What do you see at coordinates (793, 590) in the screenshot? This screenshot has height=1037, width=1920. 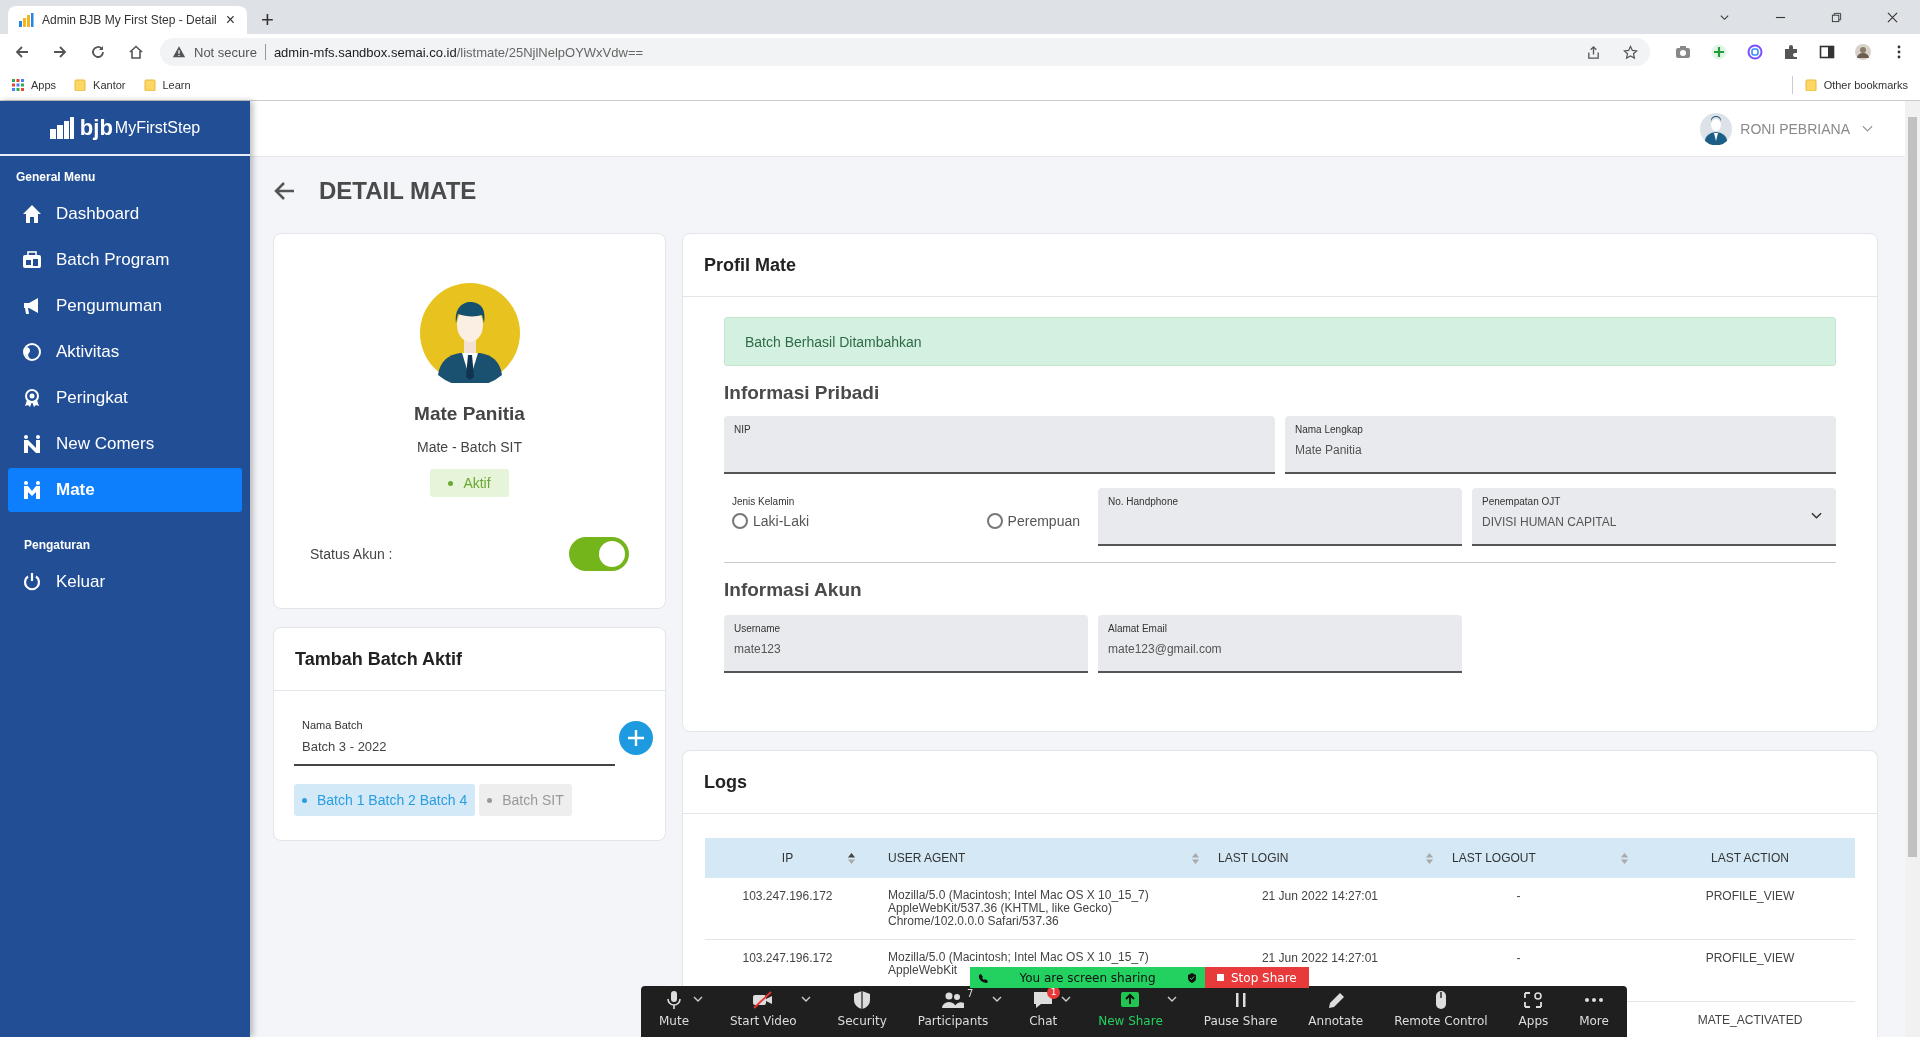 I see `section-title: Informasi Akun` at bounding box center [793, 590].